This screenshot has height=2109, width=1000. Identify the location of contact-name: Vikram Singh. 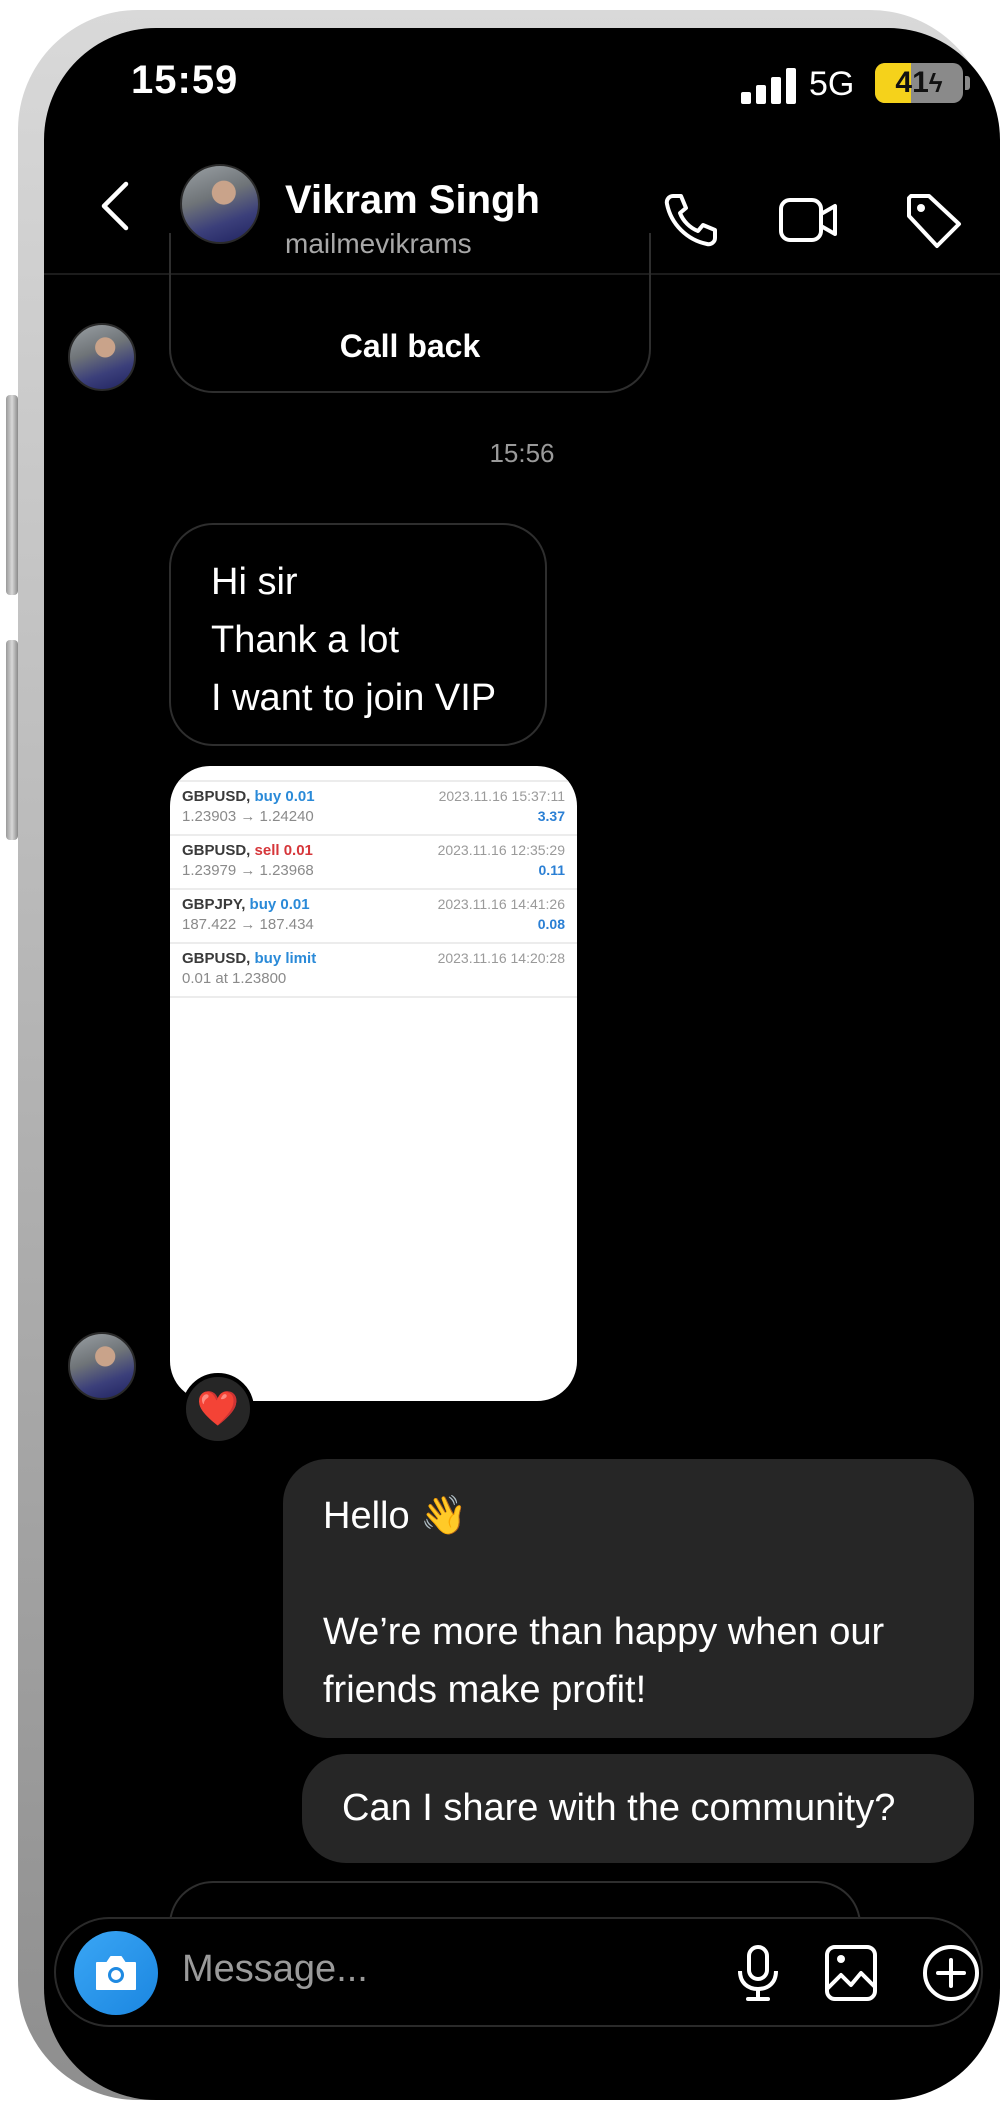
(412, 200).